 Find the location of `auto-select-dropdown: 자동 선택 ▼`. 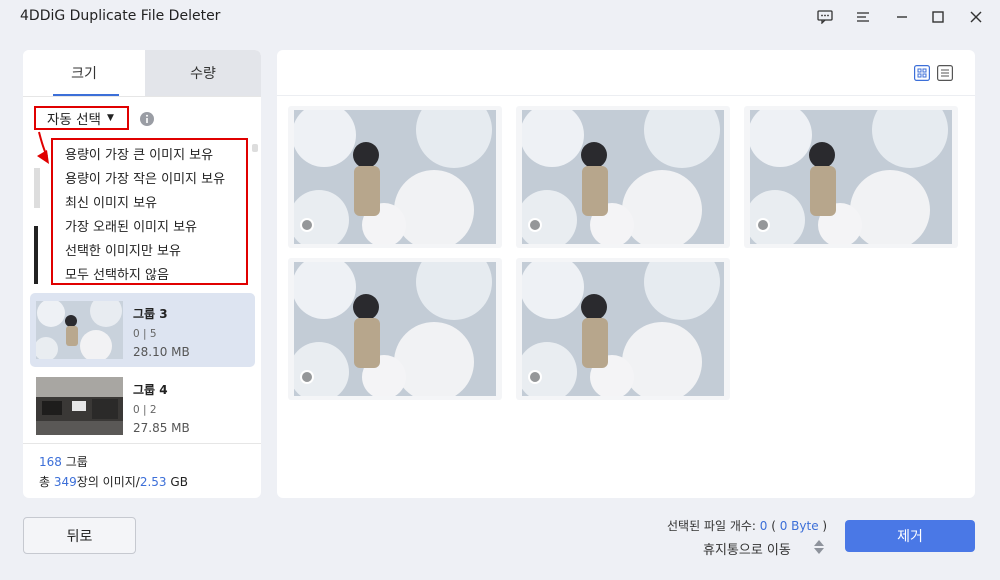

auto-select-dropdown: 자동 선택 ▼ is located at coordinates (81, 118).